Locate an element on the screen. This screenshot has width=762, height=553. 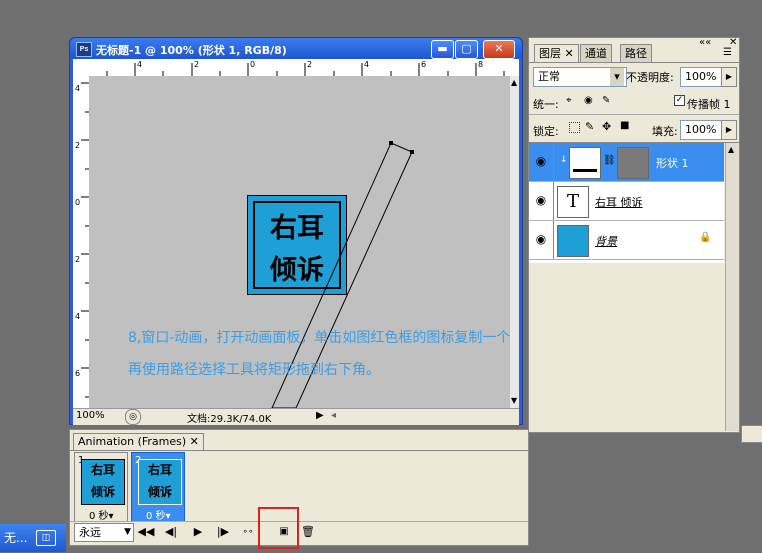
text-layer-symbol: T is located at coordinates (572, 201).